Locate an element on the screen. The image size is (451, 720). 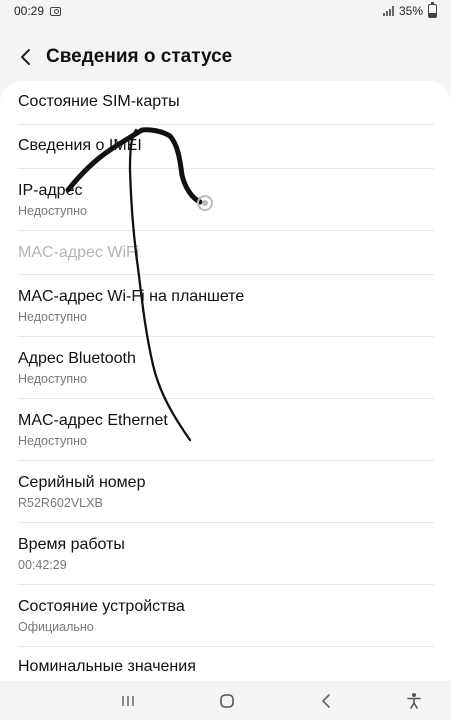
list-item-rated-values: Номинальные значения is located at coordinates (226, 664).